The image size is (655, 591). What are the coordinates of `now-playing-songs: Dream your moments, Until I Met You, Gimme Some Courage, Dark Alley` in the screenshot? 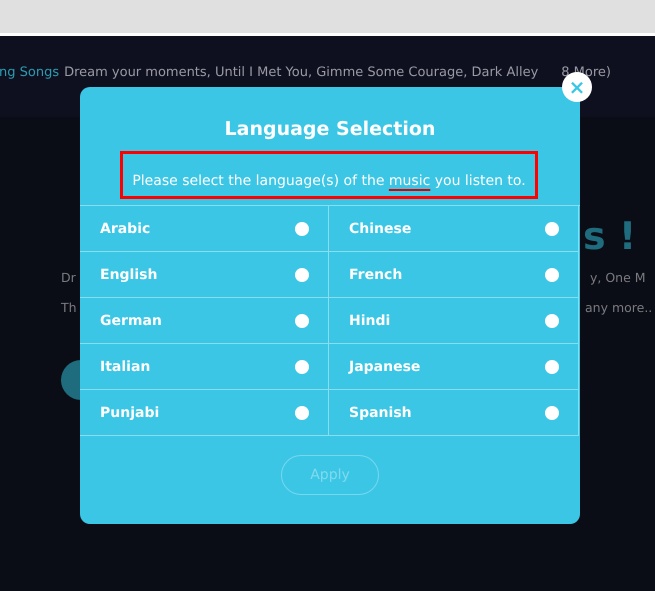 It's located at (301, 72).